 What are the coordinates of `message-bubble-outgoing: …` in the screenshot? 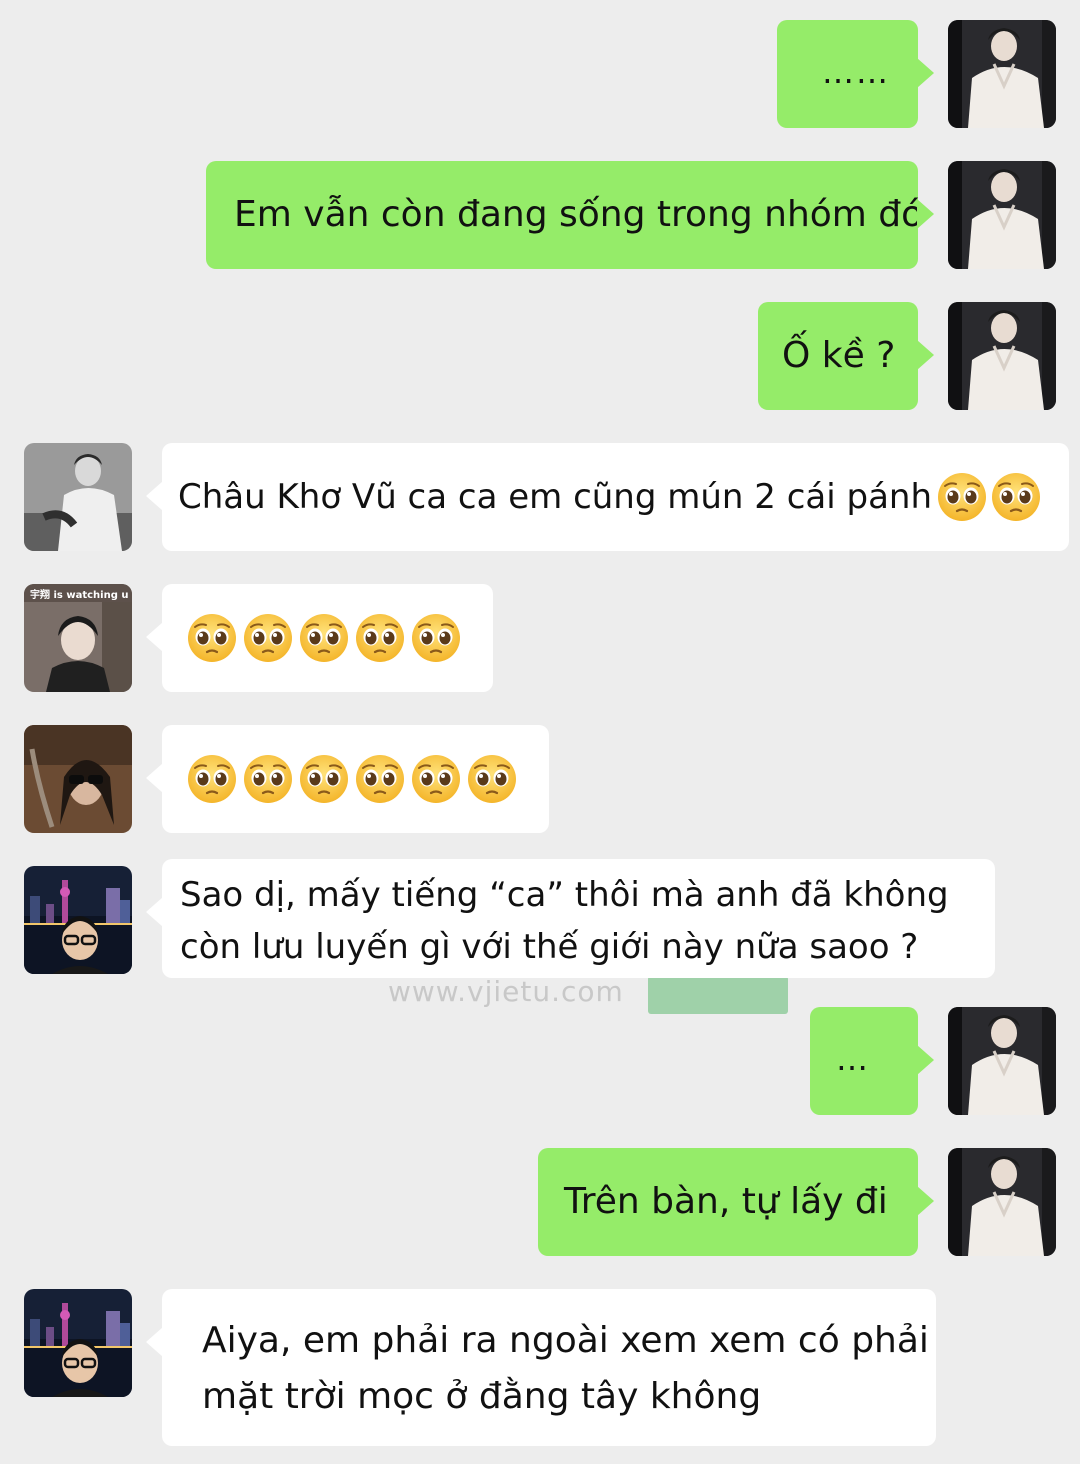 It's located at (872, 1061).